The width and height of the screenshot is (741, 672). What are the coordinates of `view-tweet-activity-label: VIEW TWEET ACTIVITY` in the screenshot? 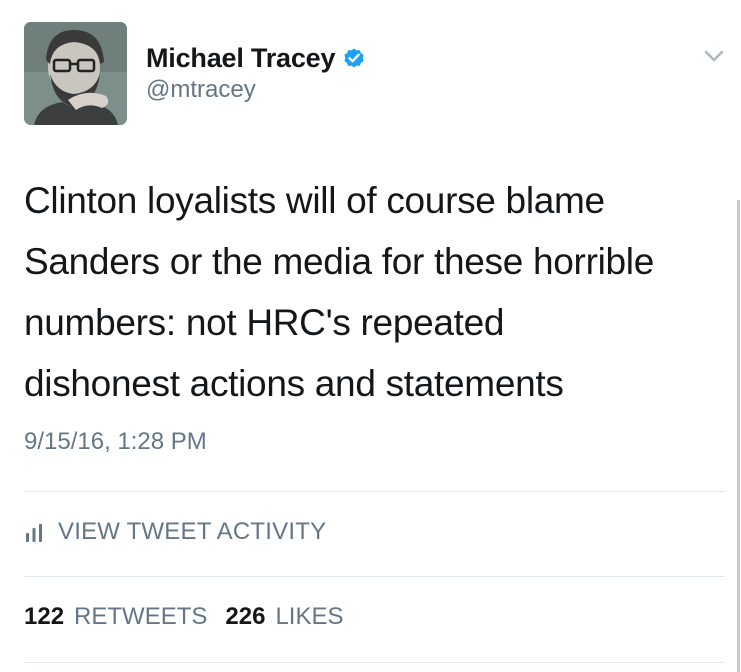 It's located at (192, 531).